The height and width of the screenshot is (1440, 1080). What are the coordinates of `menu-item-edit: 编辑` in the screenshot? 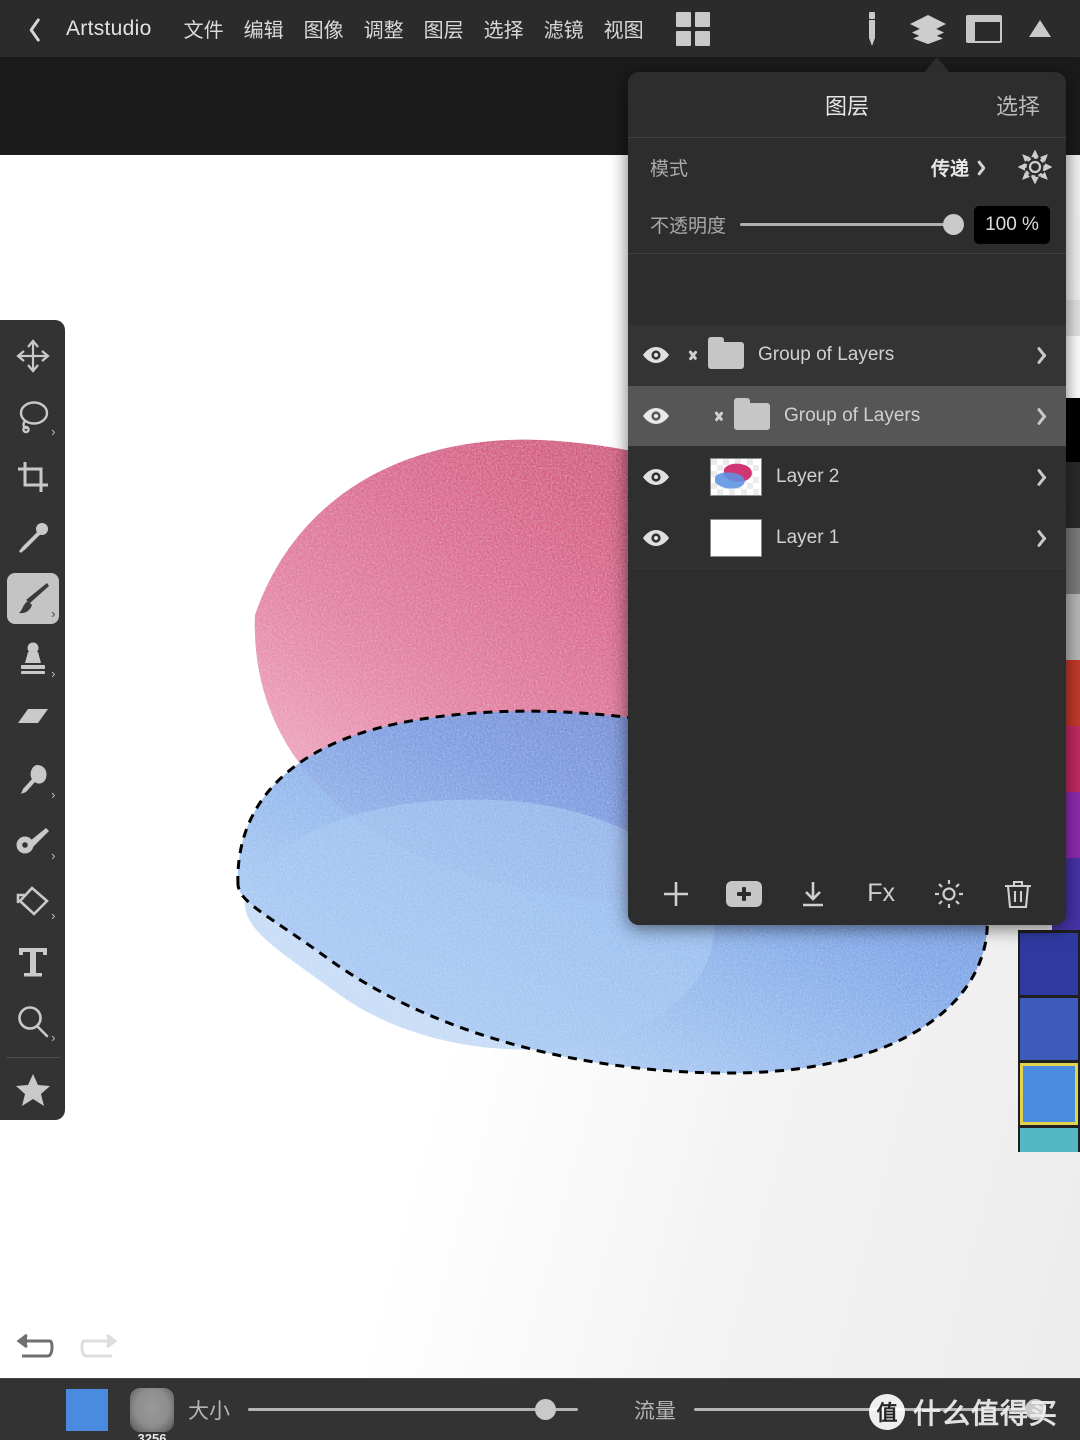 It's located at (264, 28).